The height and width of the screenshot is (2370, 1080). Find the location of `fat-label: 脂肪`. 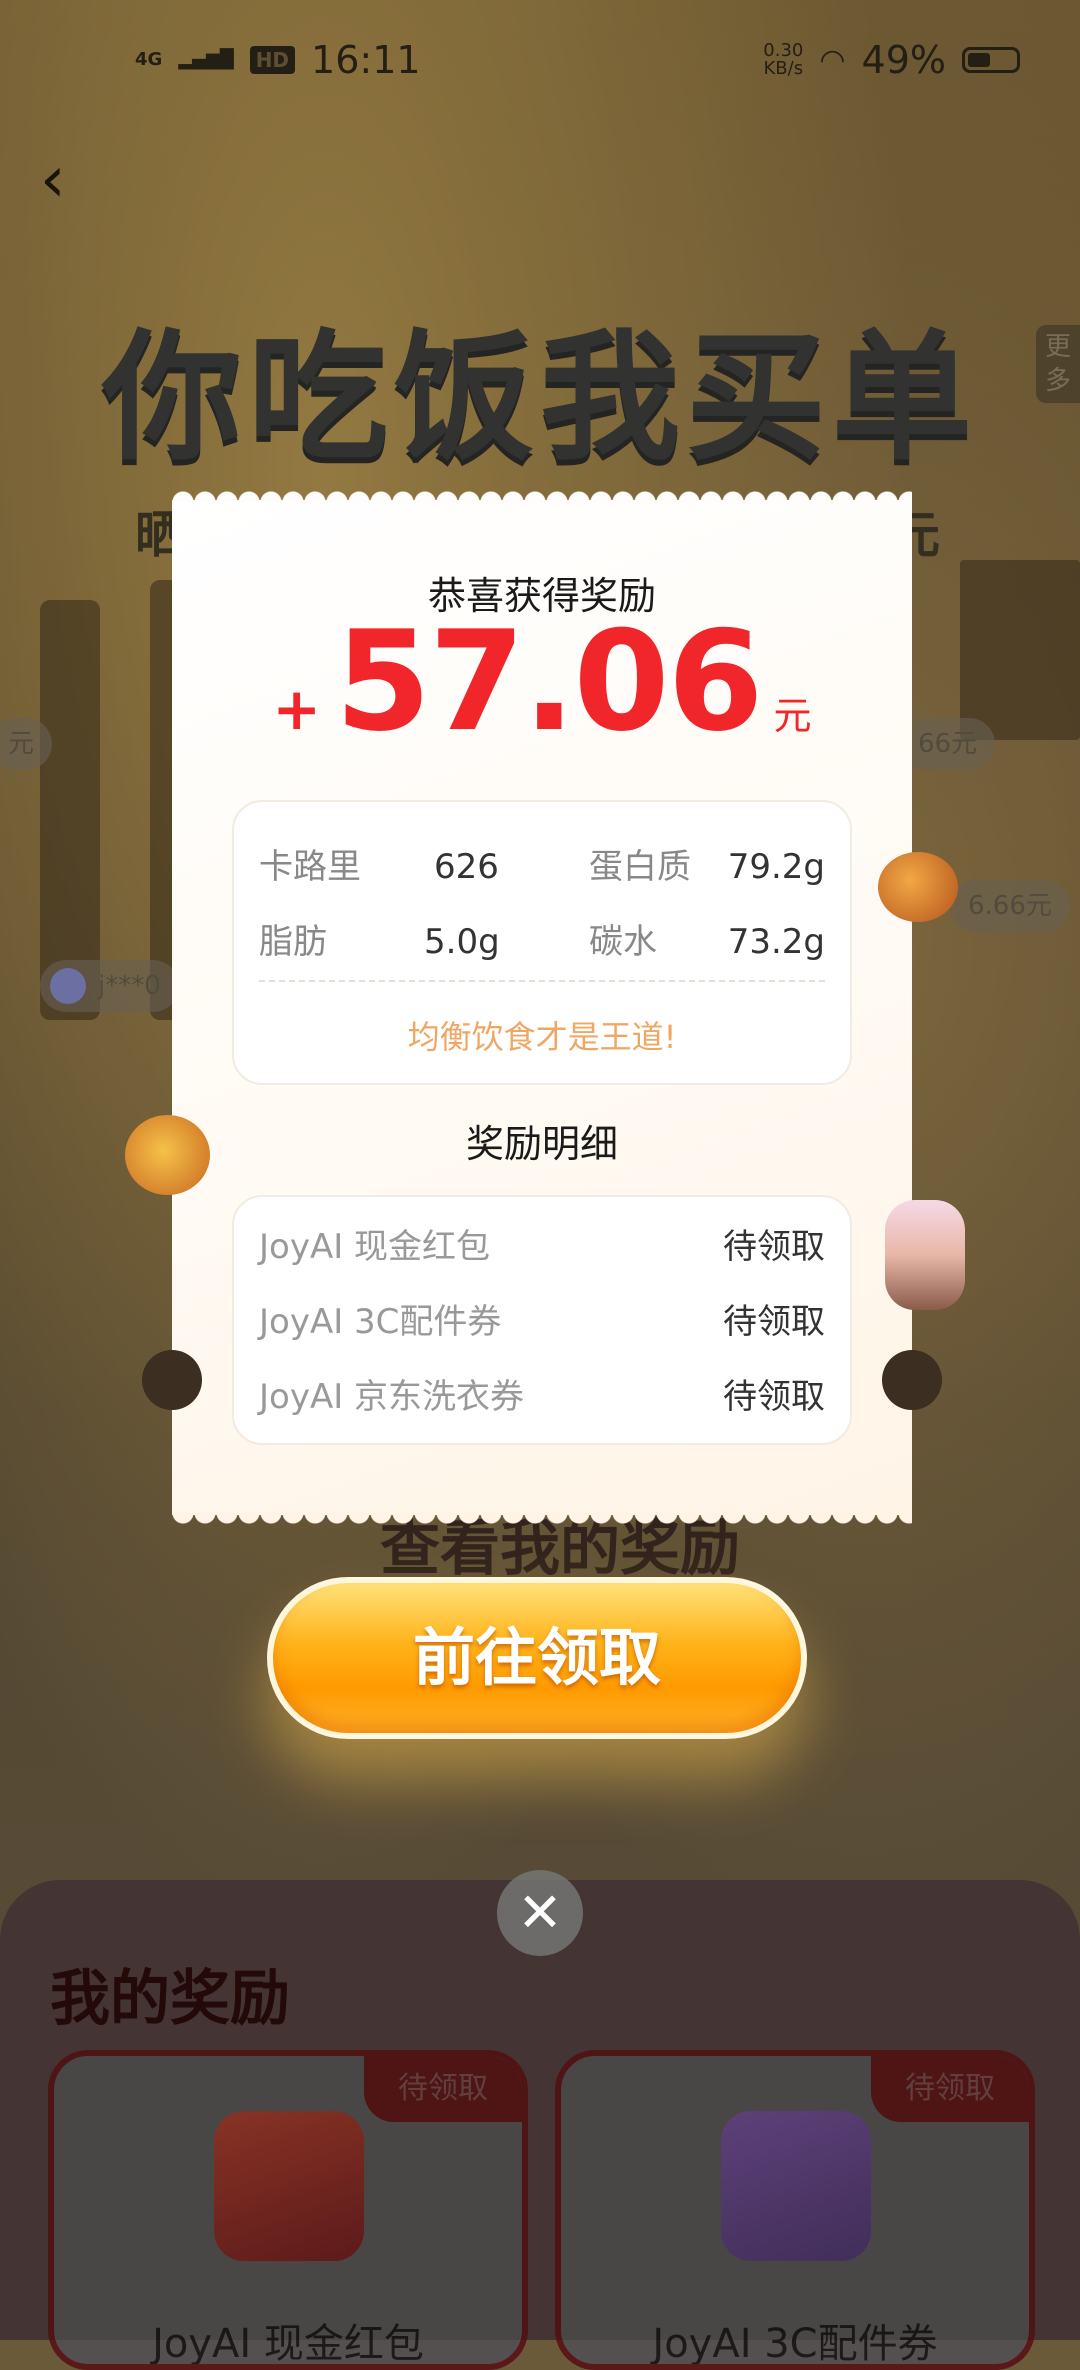

fat-label: 脂肪 is located at coordinates (293, 942).